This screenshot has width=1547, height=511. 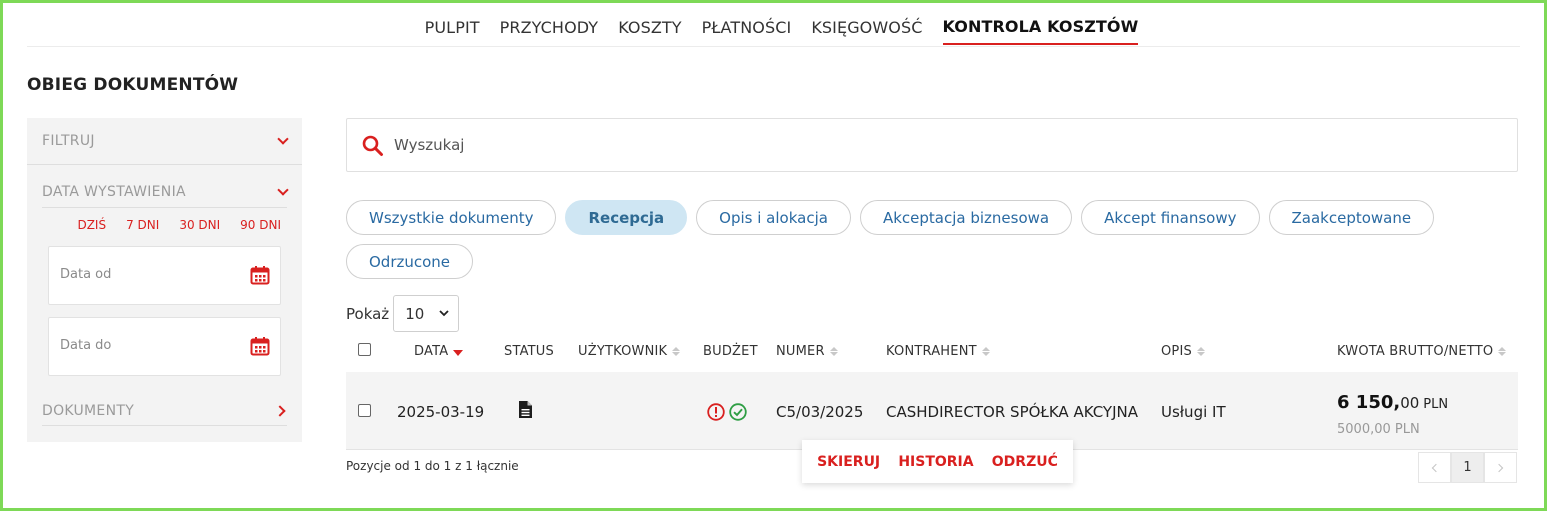 What do you see at coordinates (441, 412) in the screenshot?
I see `row-date: 2025-03-19` at bounding box center [441, 412].